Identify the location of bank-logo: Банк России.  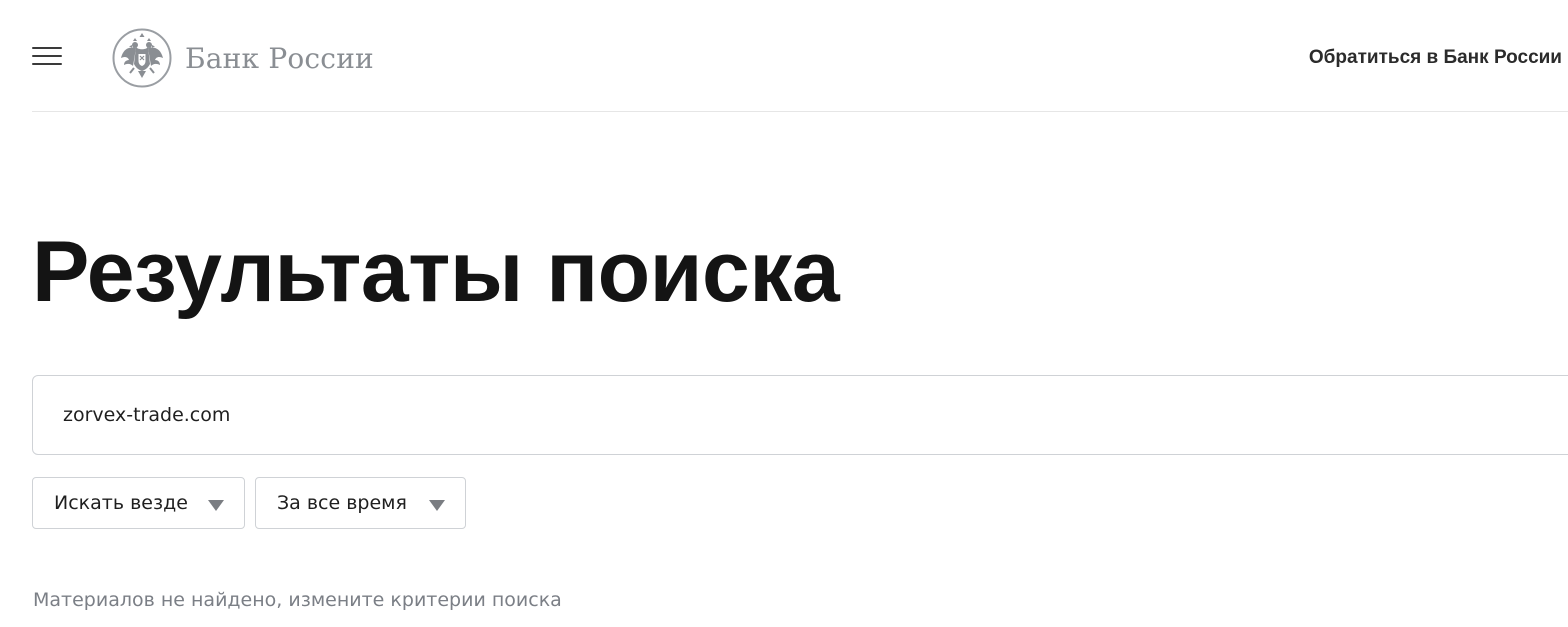
(243, 58).